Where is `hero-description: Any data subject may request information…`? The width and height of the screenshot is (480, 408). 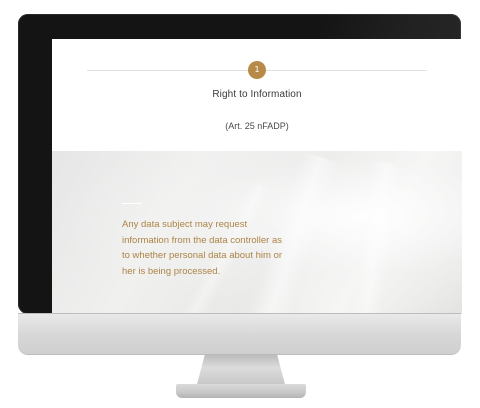
hero-description: Any data subject may request information… is located at coordinates (202, 248).